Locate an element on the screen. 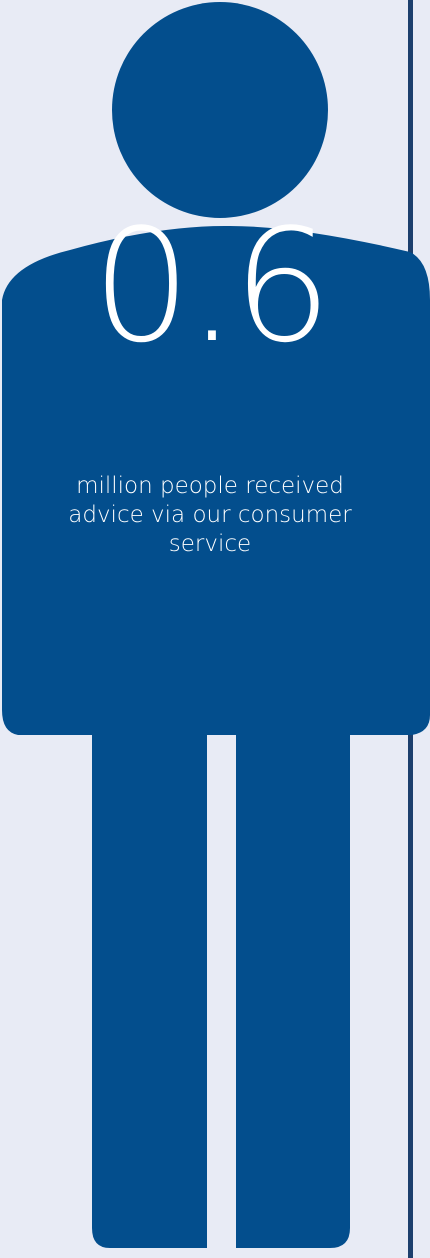 This screenshot has height=1258, width=430. person-head is located at coordinates (220, 110).